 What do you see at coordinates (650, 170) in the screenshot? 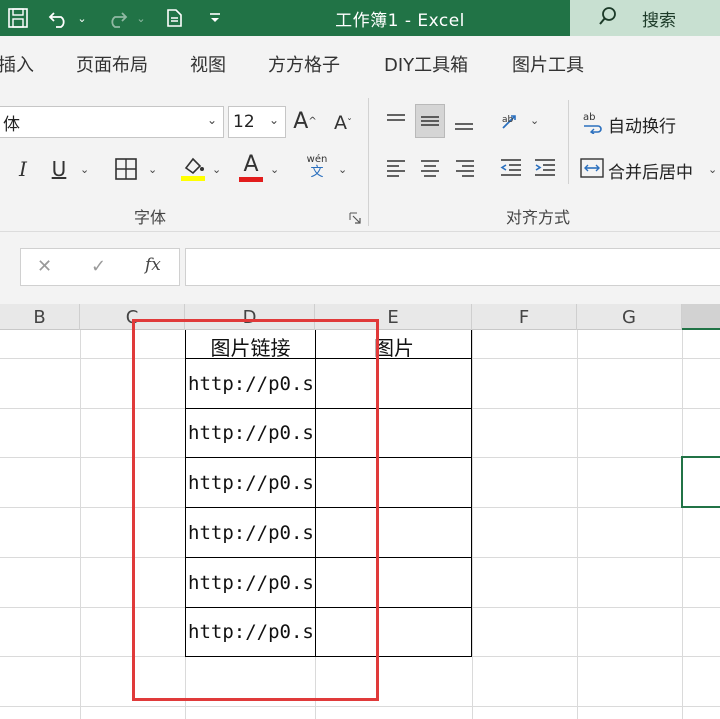
I see `merge-center-label: 合并后居中` at bounding box center [650, 170].